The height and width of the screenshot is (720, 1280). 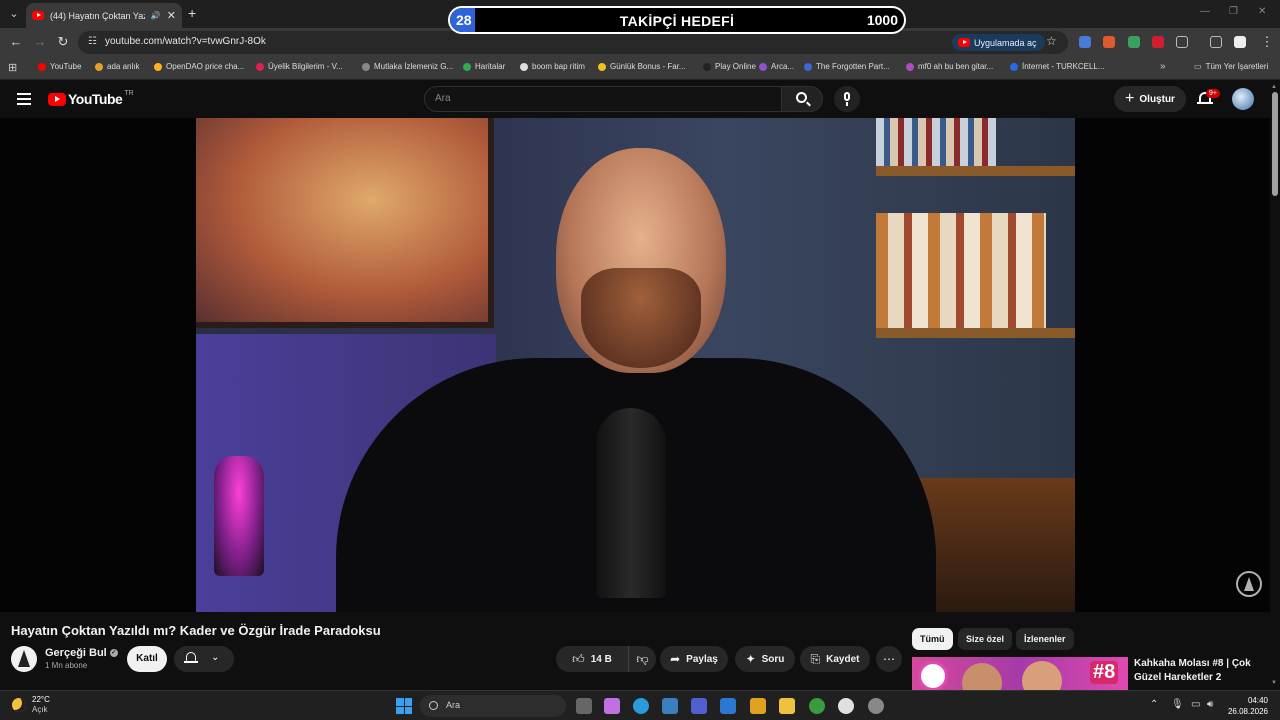 What do you see at coordinates (1045, 639) in the screenshot?
I see `chip-watched: İzlenenler` at bounding box center [1045, 639].